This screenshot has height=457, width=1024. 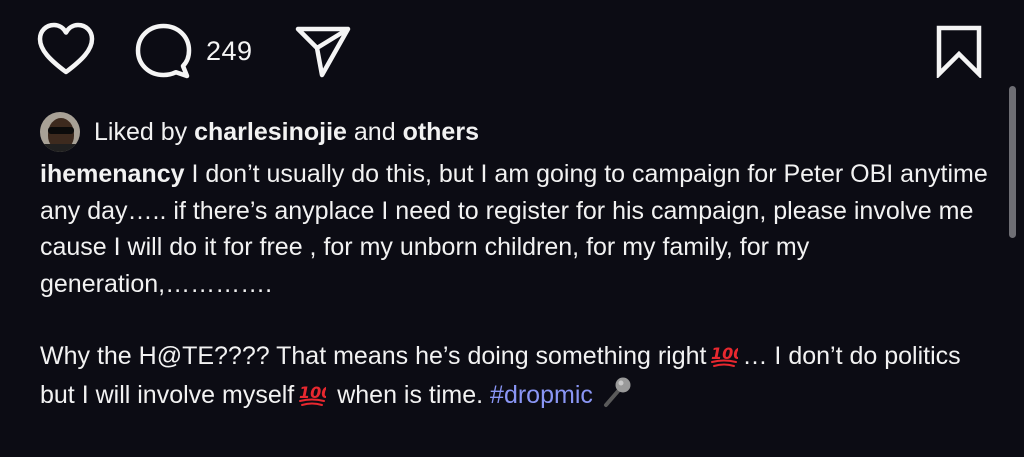 What do you see at coordinates (112, 174) in the screenshot?
I see `caption-username: ihemenancy` at bounding box center [112, 174].